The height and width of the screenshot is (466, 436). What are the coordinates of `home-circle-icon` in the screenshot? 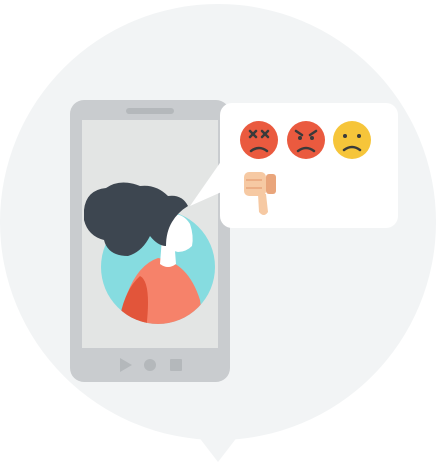 It's located at (150, 365).